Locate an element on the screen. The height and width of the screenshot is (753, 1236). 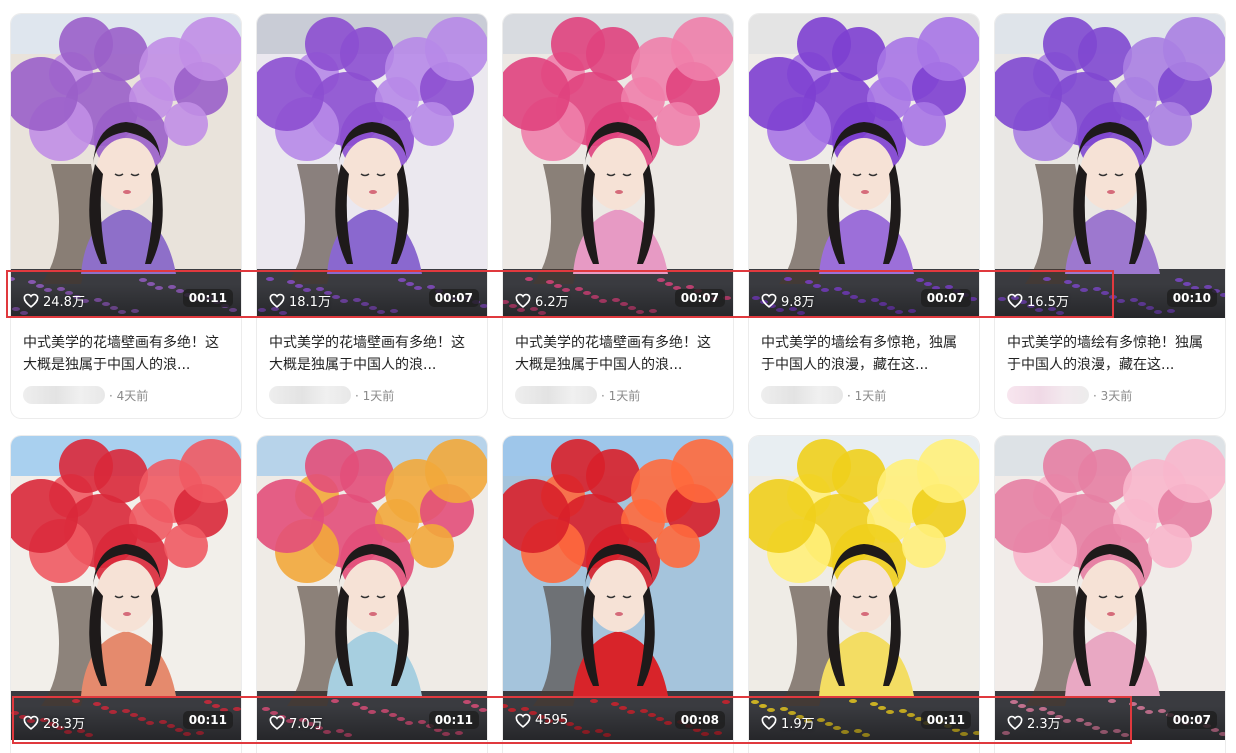
like-count: 4595 is located at coordinates (541, 720).